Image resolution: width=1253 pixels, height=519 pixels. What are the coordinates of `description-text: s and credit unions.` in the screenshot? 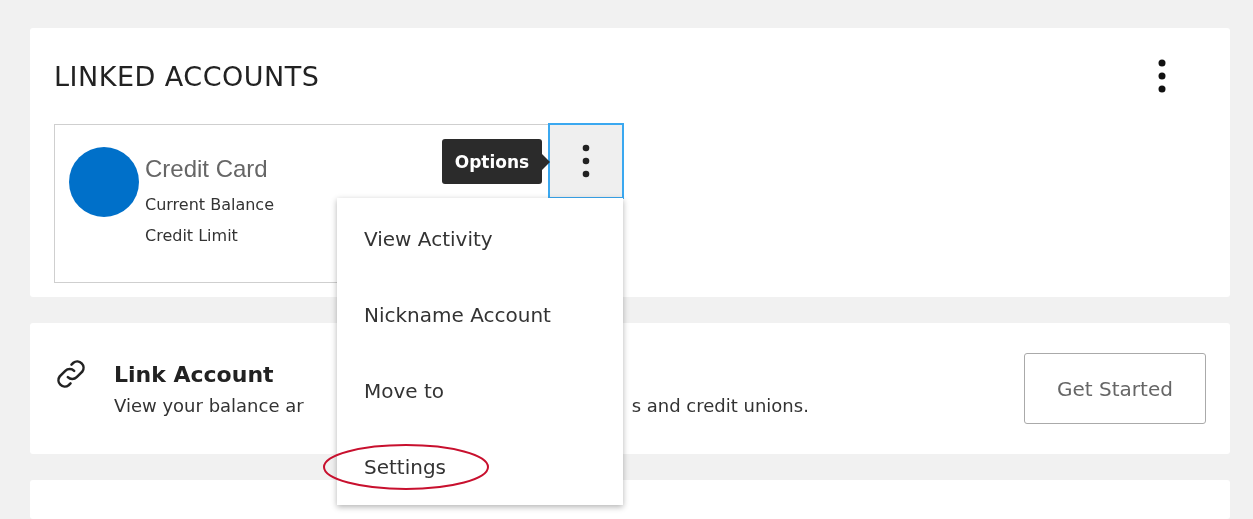 It's located at (720, 405).